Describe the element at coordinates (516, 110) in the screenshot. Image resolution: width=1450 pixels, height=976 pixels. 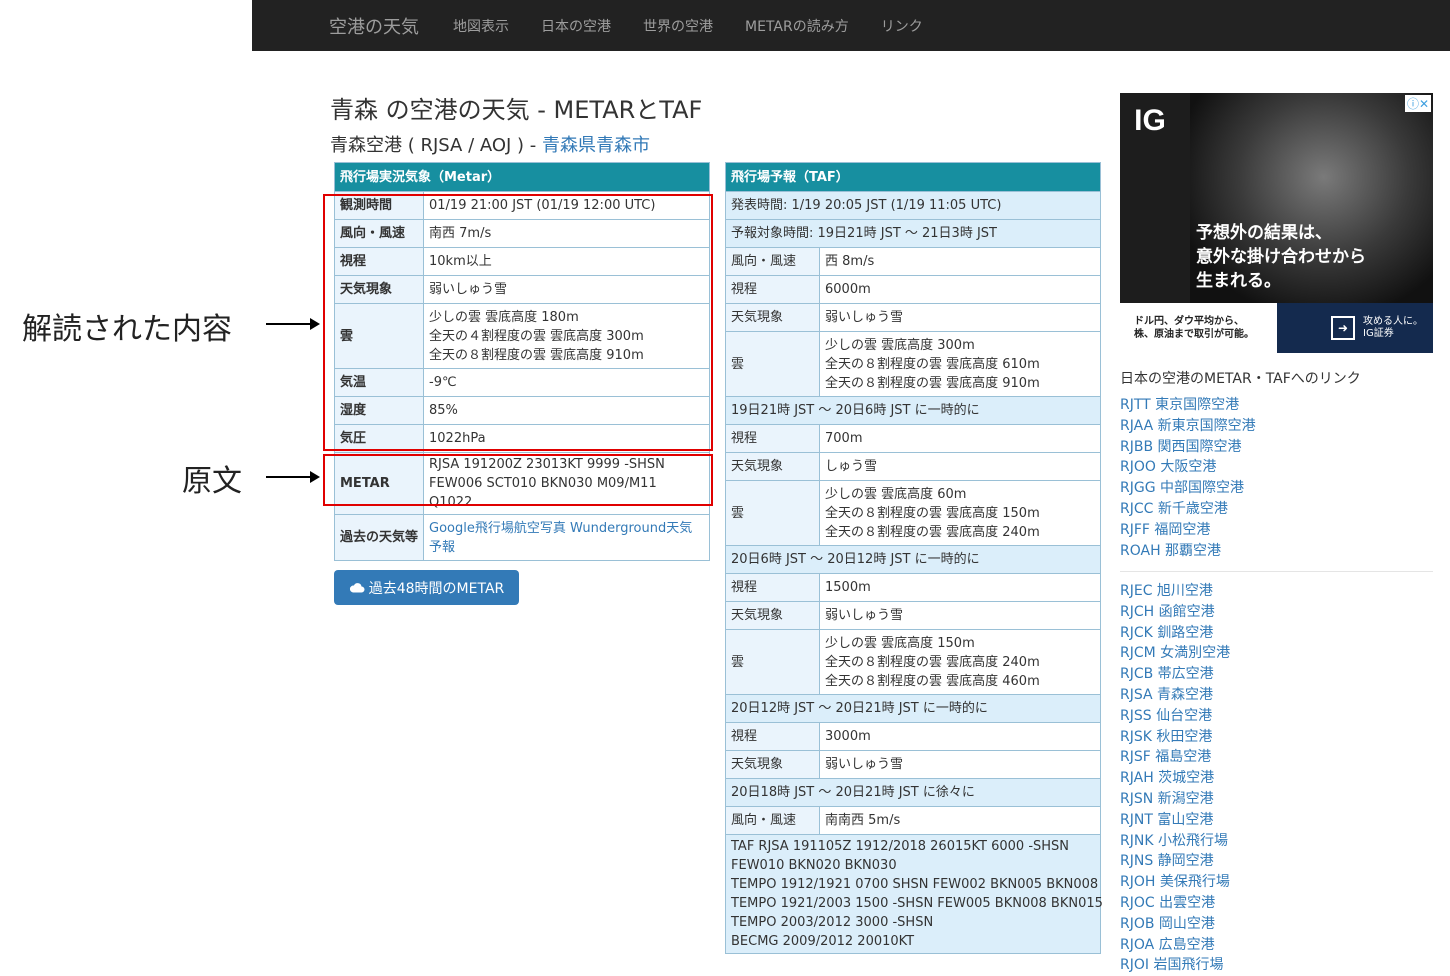
I see `page-title: 青森 の空港の天気 - METARとTAF` at that location.